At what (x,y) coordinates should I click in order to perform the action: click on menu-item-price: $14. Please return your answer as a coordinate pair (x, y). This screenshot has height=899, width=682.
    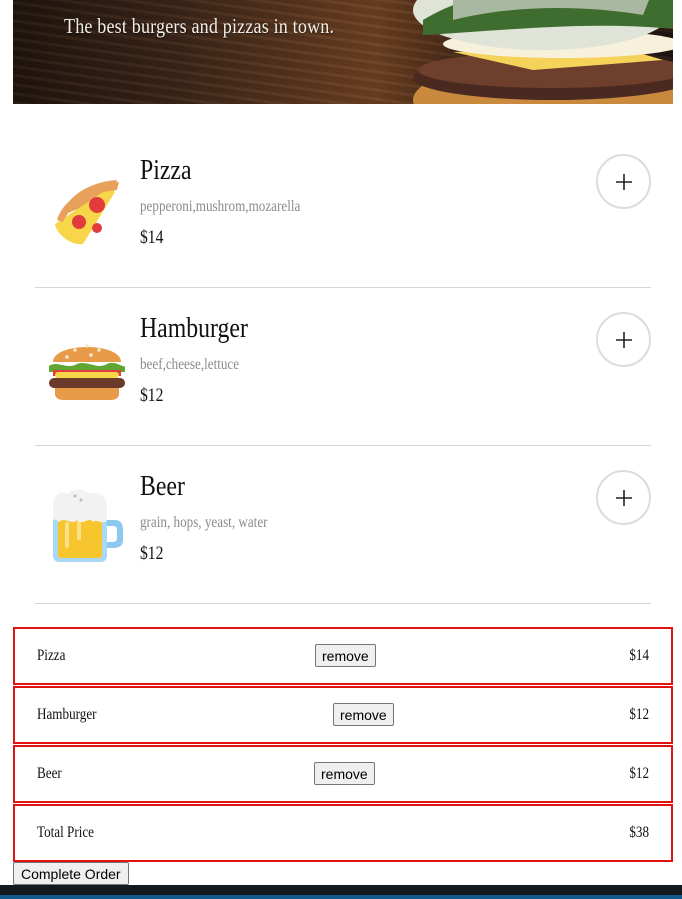
    Looking at the image, I should click on (152, 237).